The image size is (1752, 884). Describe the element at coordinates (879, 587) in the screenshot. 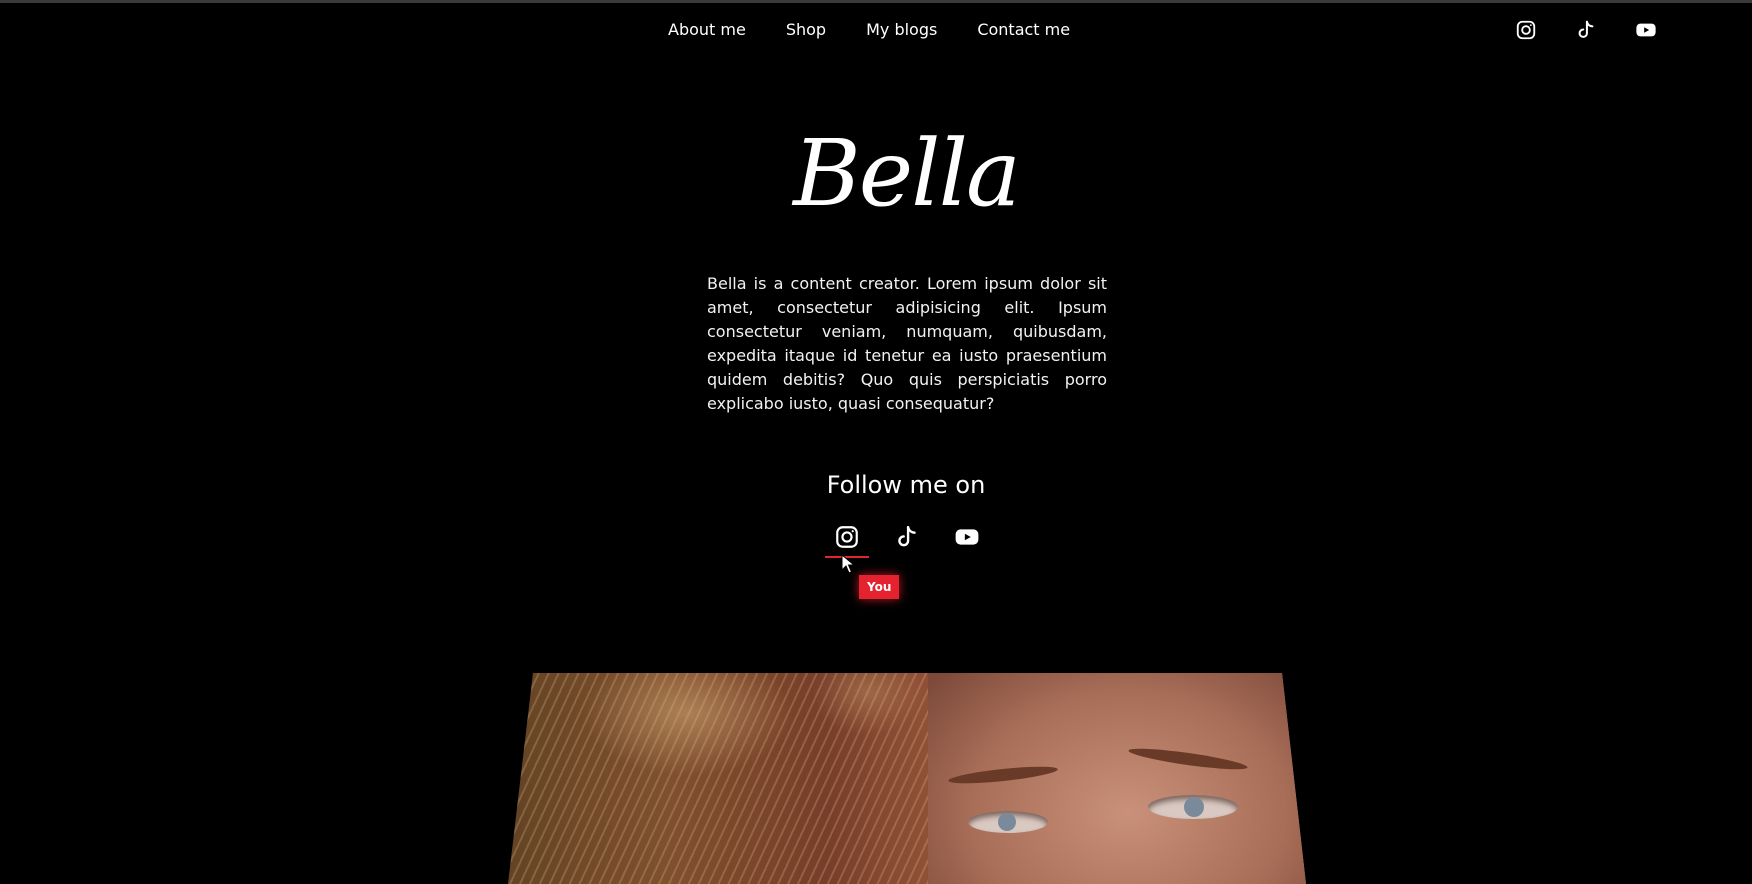

I see `tooltip: You` at that location.